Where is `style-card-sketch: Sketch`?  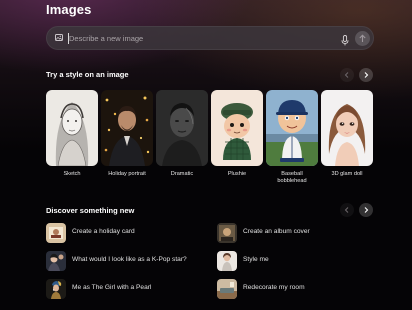
style-card-sketch: Sketch is located at coordinates (72, 134).